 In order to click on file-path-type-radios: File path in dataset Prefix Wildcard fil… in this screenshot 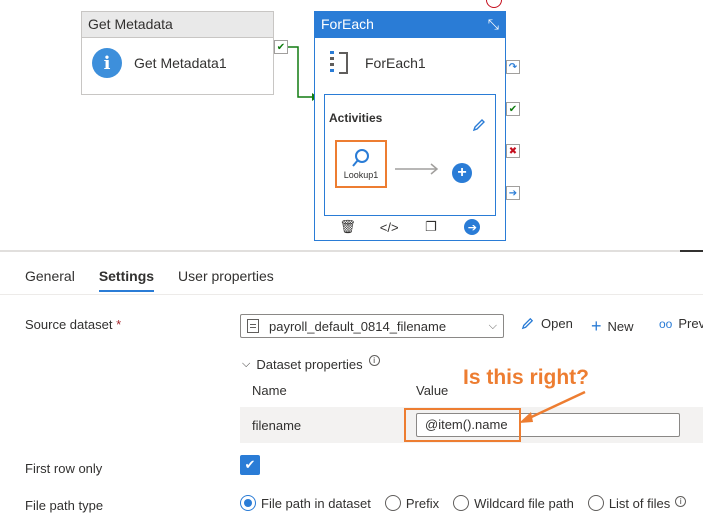, I will do `click(463, 503)`.